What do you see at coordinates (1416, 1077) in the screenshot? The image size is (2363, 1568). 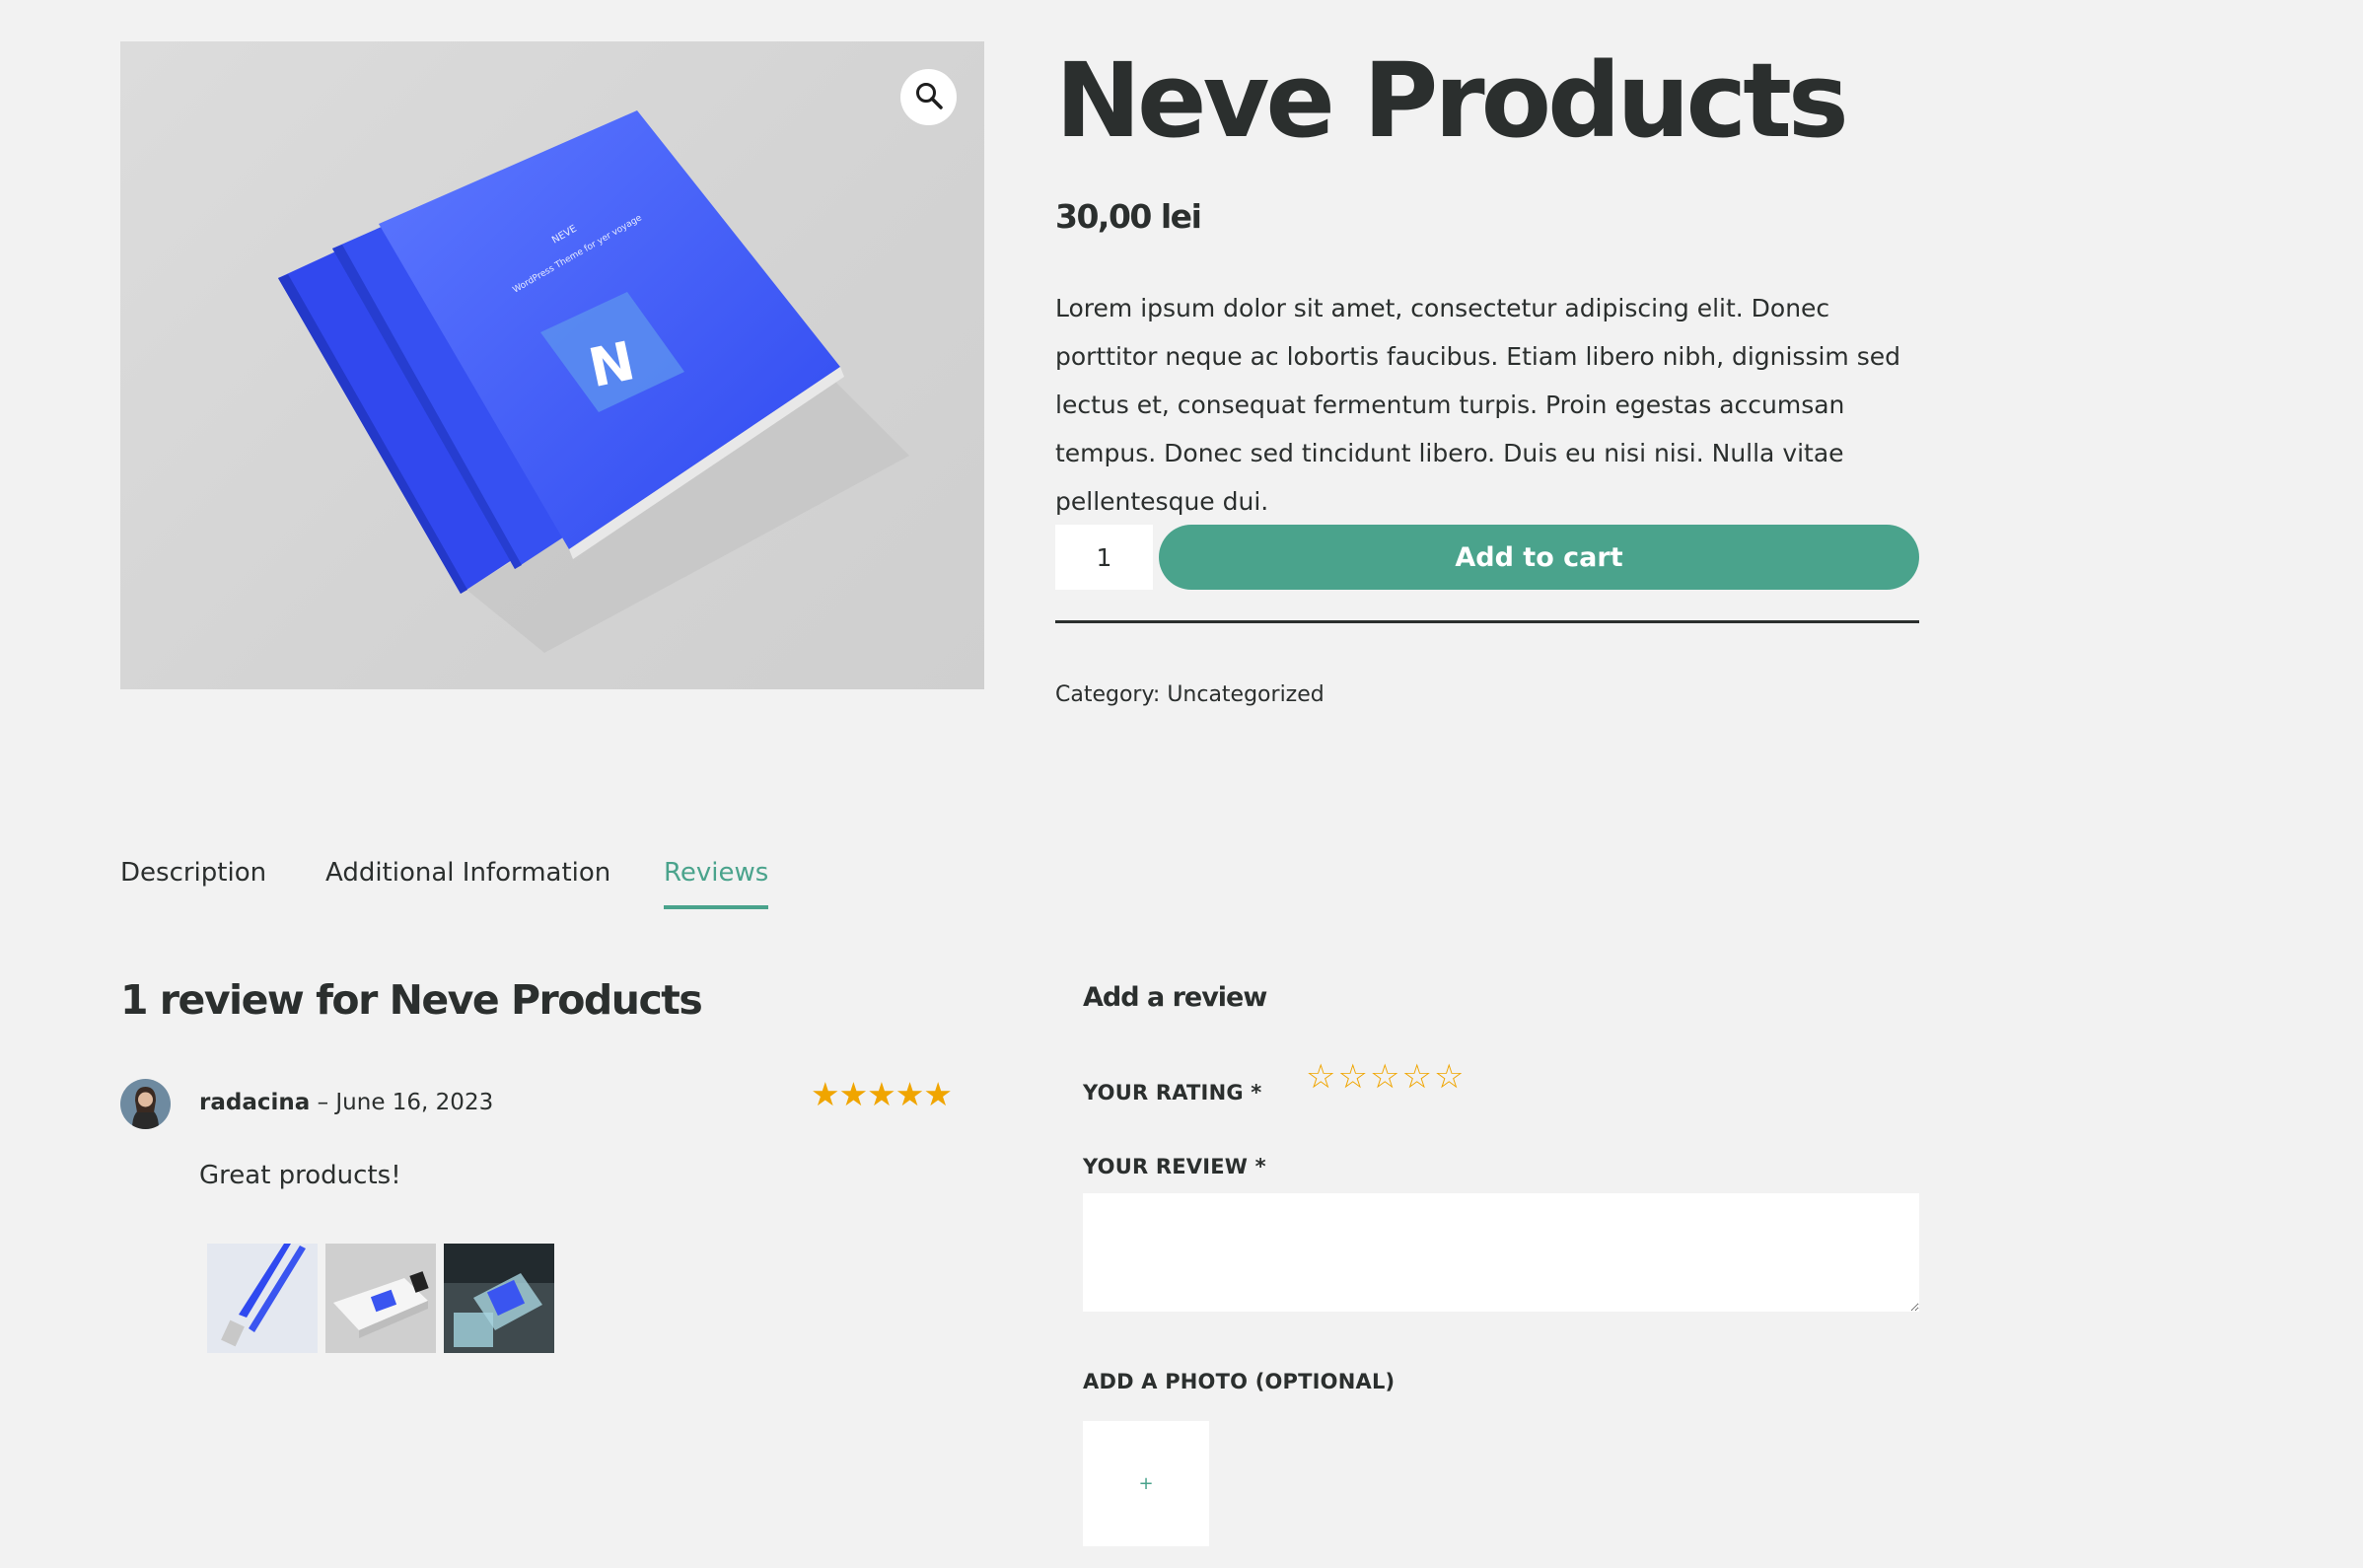 I see `rating-star-4: ☆` at bounding box center [1416, 1077].